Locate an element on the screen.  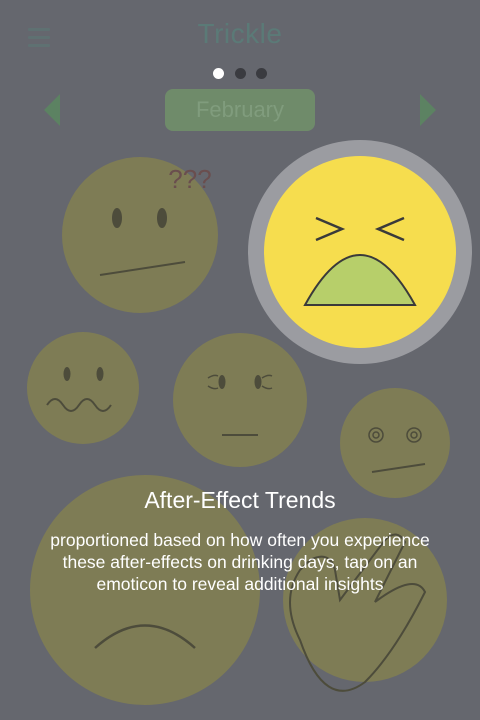
overlay-title: After-Effect Trends is located at coordinates (240, 500).